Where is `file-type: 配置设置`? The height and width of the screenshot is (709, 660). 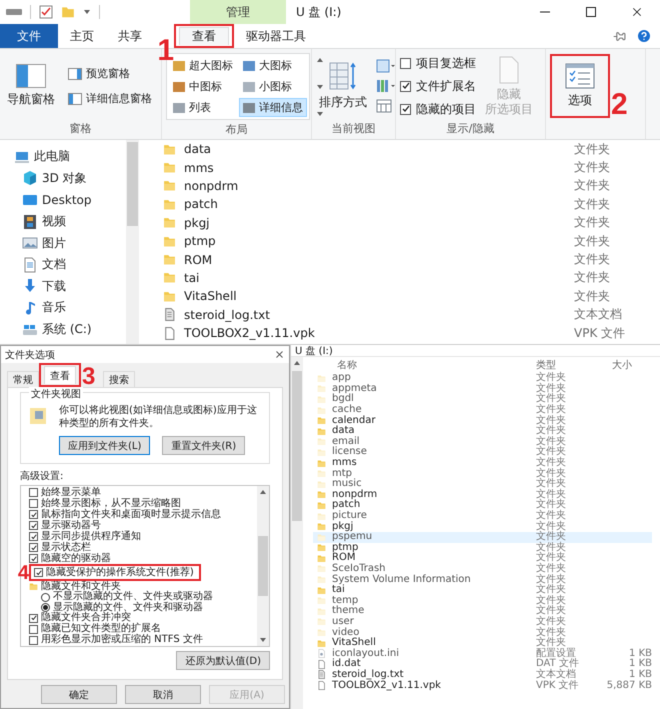 file-type: 配置设置 is located at coordinates (556, 653).